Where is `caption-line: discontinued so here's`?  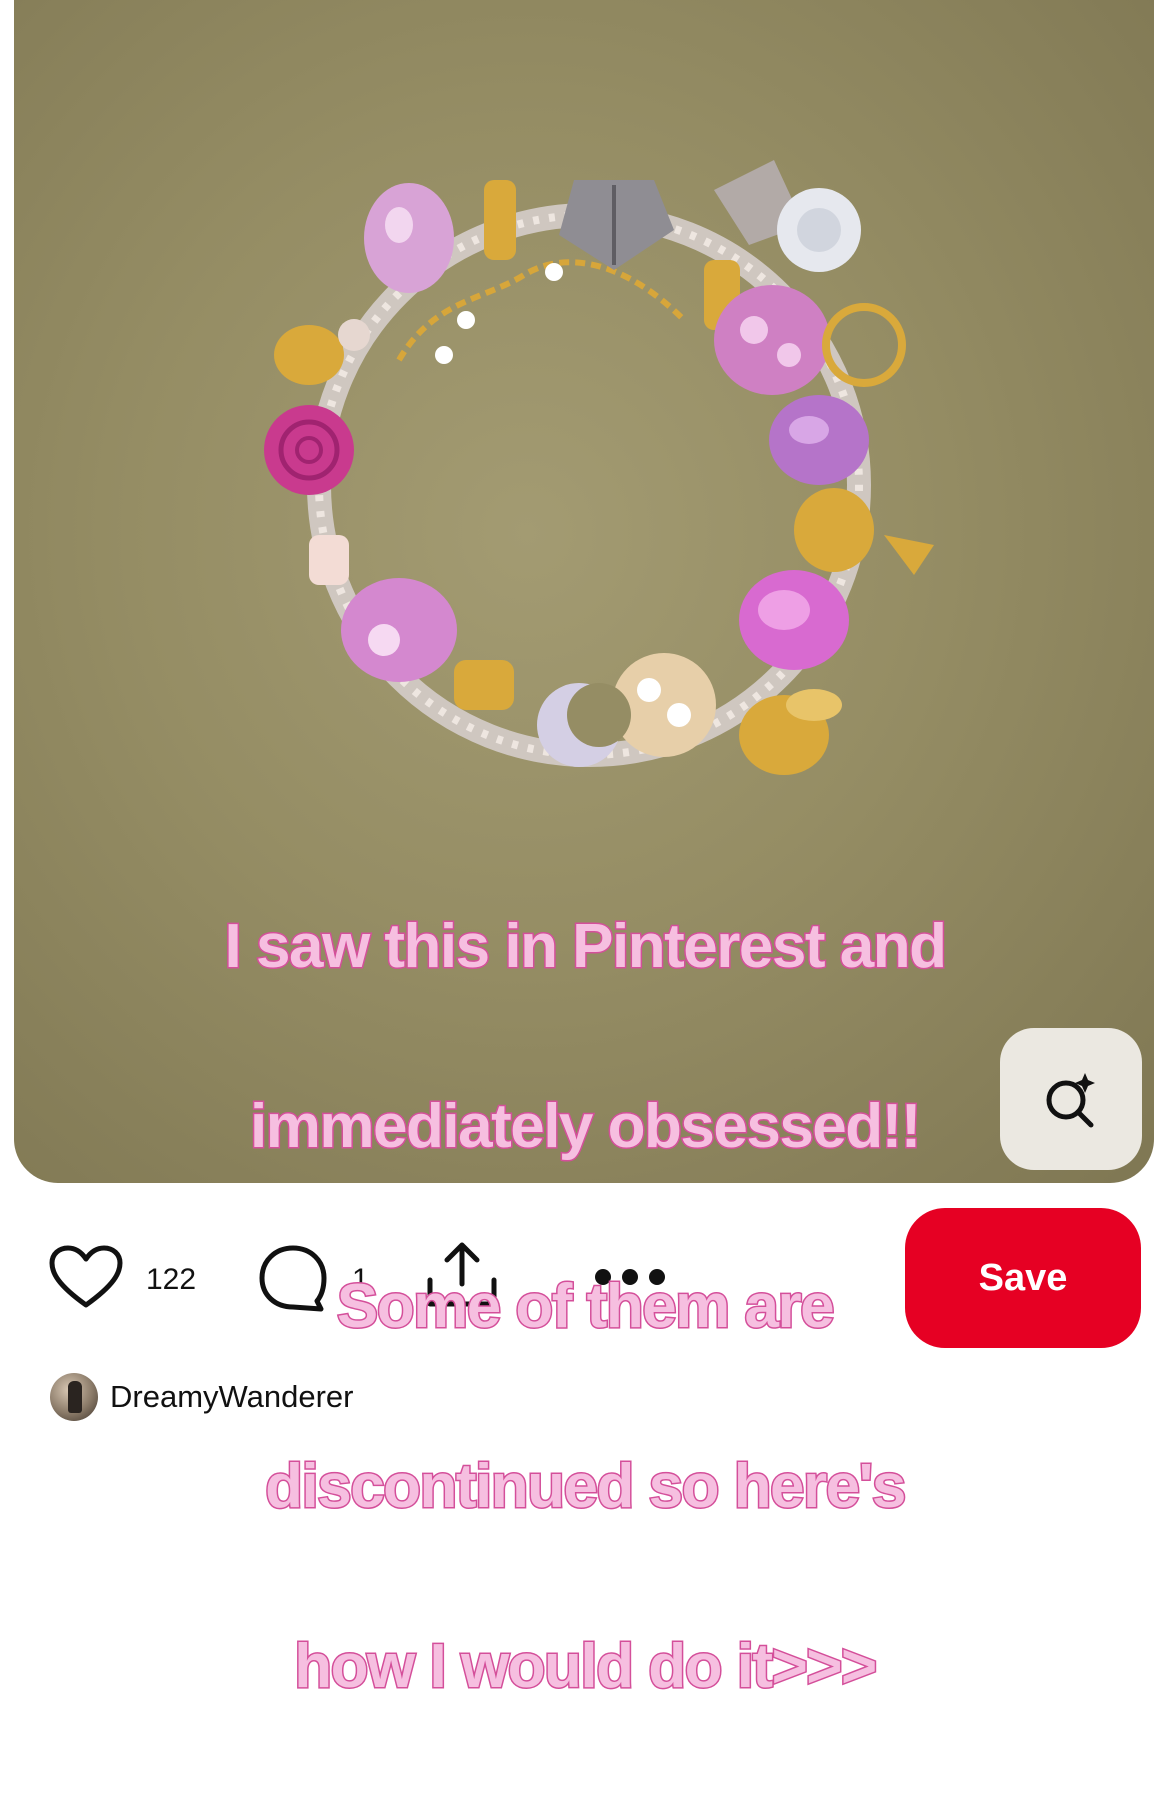
caption-line: discontinued so here's is located at coordinates (586, 1487).